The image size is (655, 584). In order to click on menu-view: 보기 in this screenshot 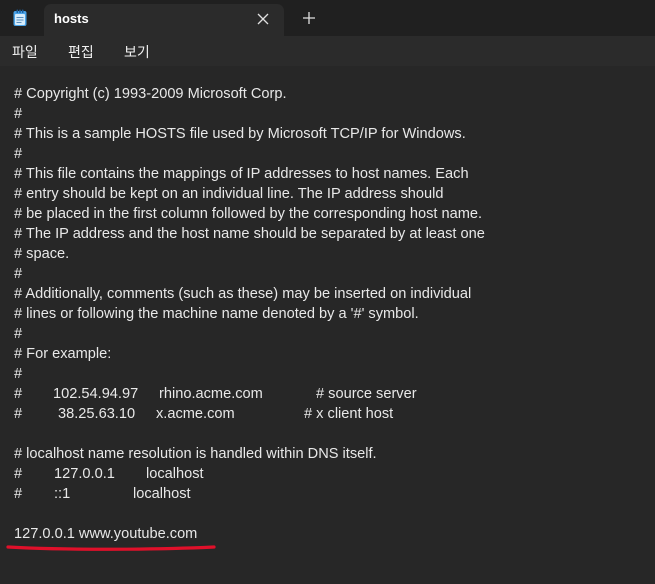, I will do `click(137, 52)`.